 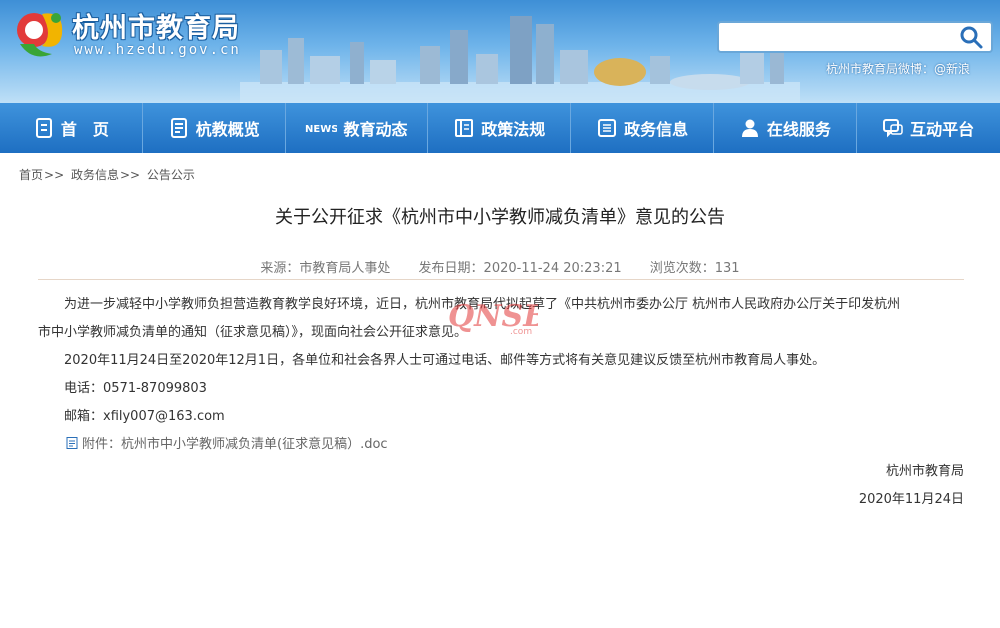 I want to click on svg-text: NEWS, so click(x=321, y=129).